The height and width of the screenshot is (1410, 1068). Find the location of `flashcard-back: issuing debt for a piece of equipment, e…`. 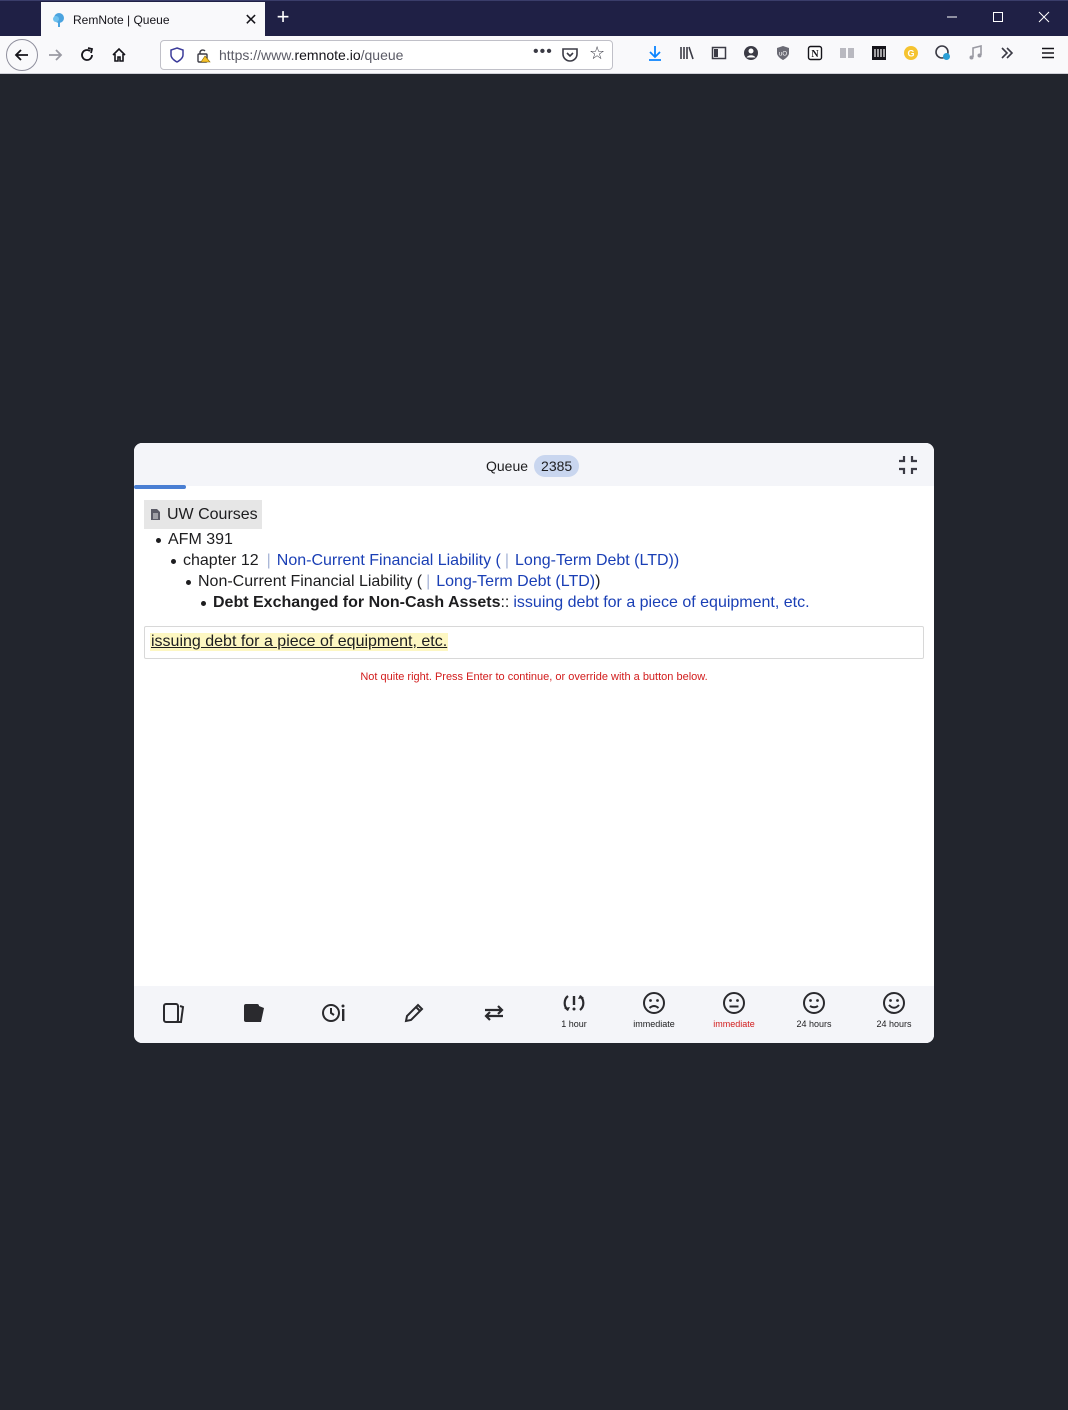

flashcard-back: issuing debt for a piece of equipment, e… is located at coordinates (661, 602).